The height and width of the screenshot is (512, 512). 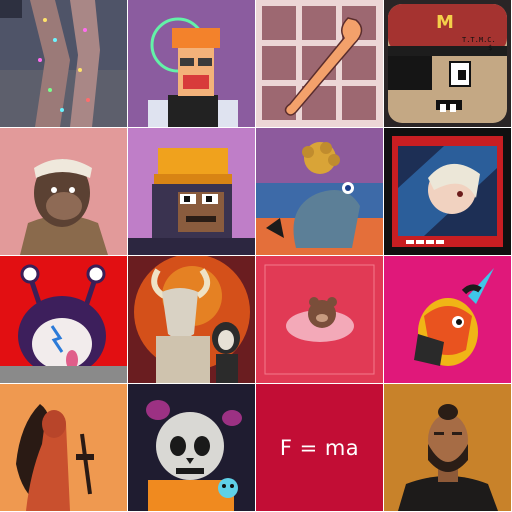 I want to click on pixel-ape-beanie-image, so click(x=191, y=191).